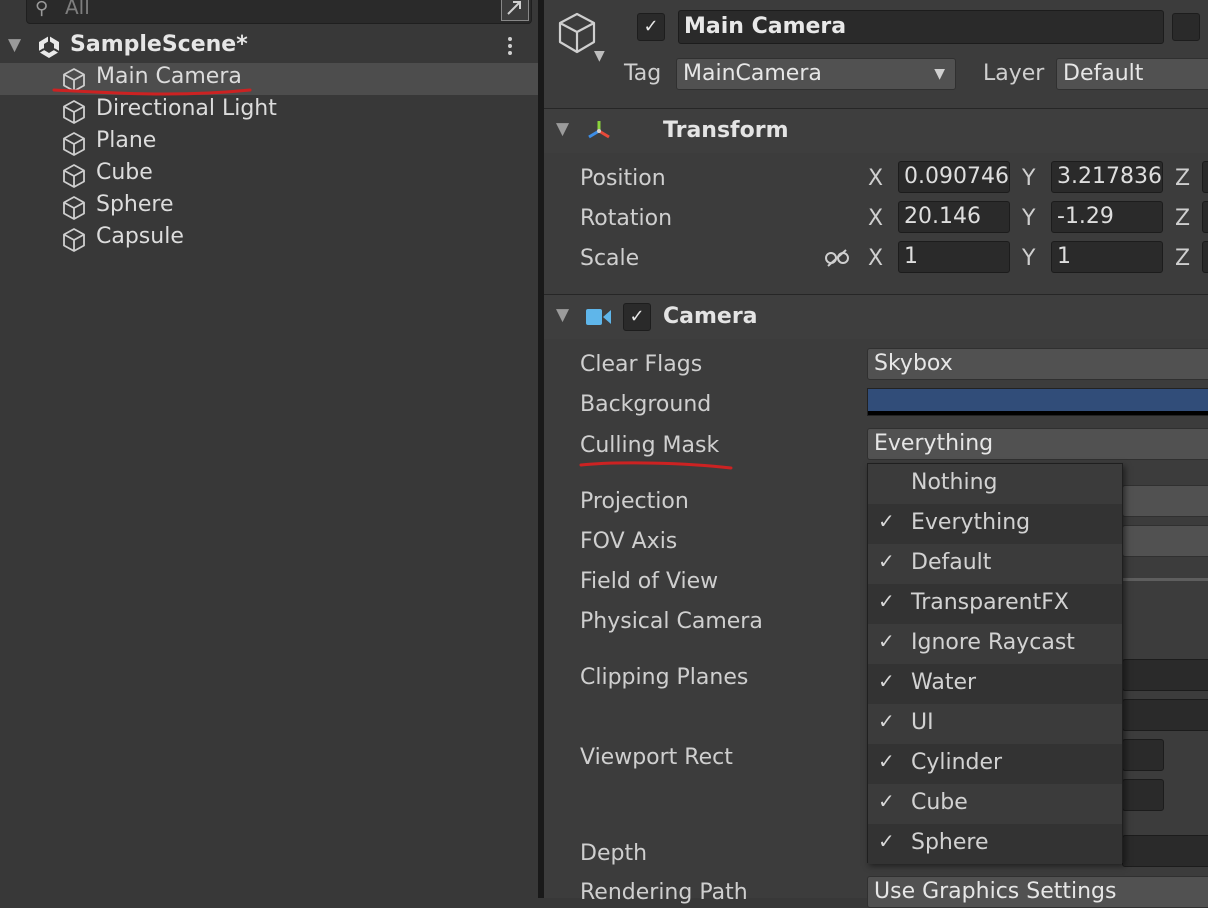  I want to click on object-name-field: Main Camera, so click(921, 27).